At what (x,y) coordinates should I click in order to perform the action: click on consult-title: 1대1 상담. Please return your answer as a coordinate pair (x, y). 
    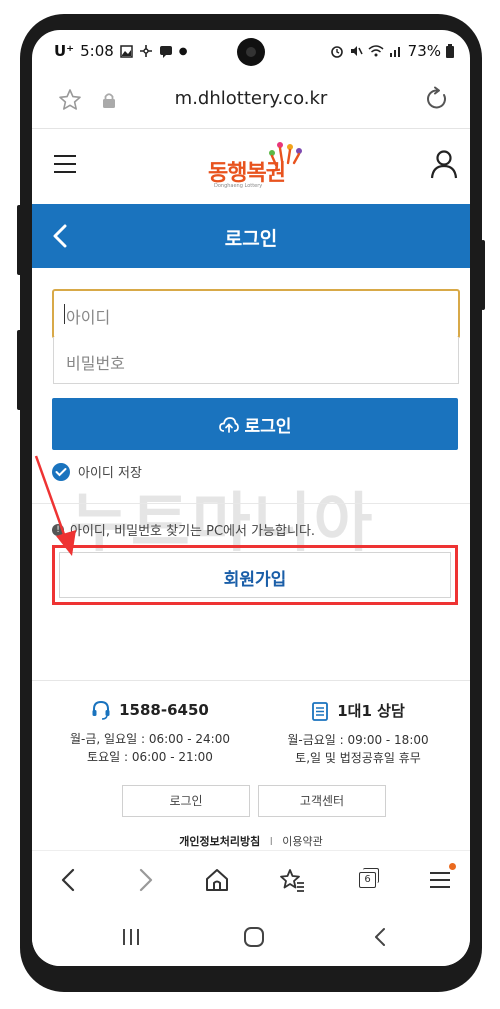
    Looking at the image, I should click on (371, 711).